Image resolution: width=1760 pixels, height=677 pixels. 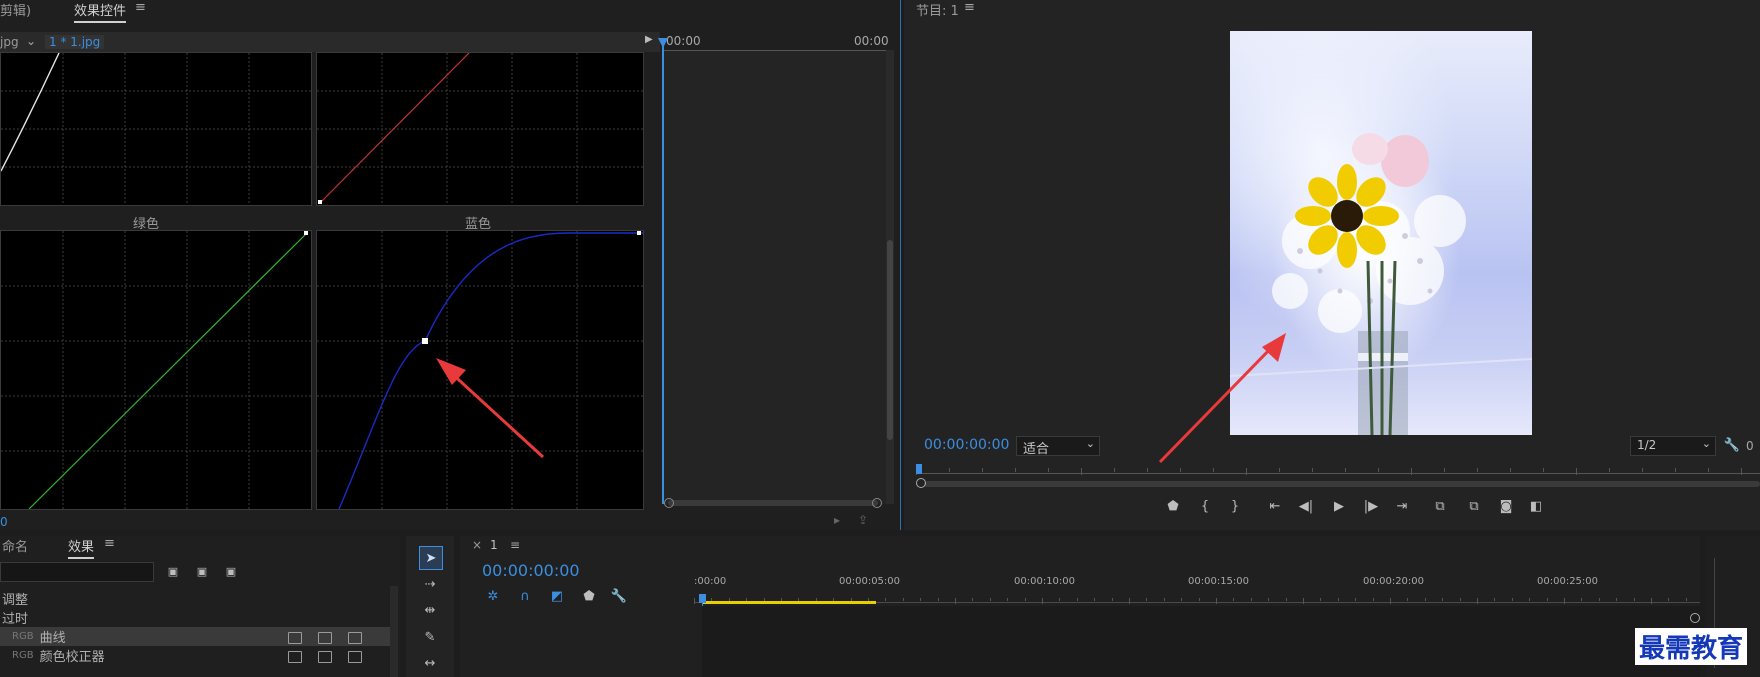 I want to click on snap-magnet-icon: ∩, so click(x=525, y=596).